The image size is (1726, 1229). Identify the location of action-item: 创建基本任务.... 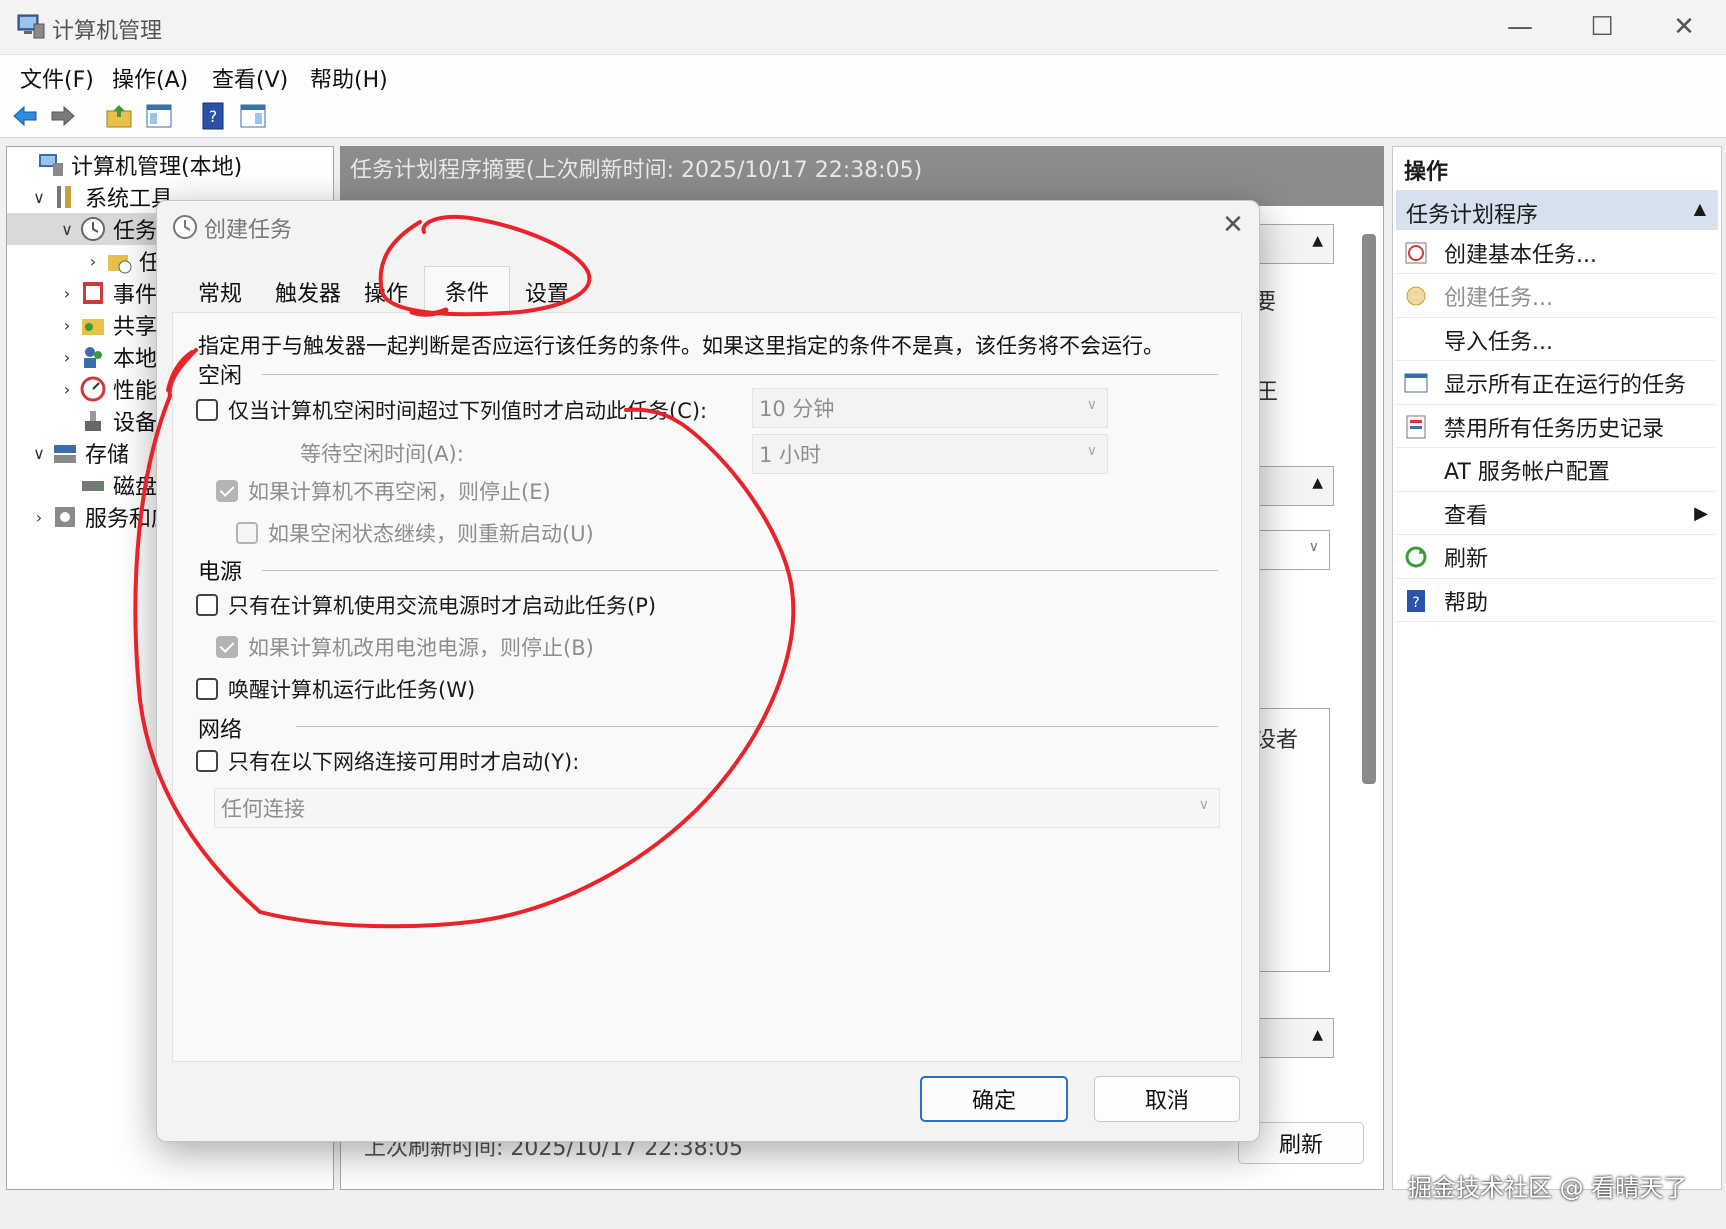
(1557, 253).